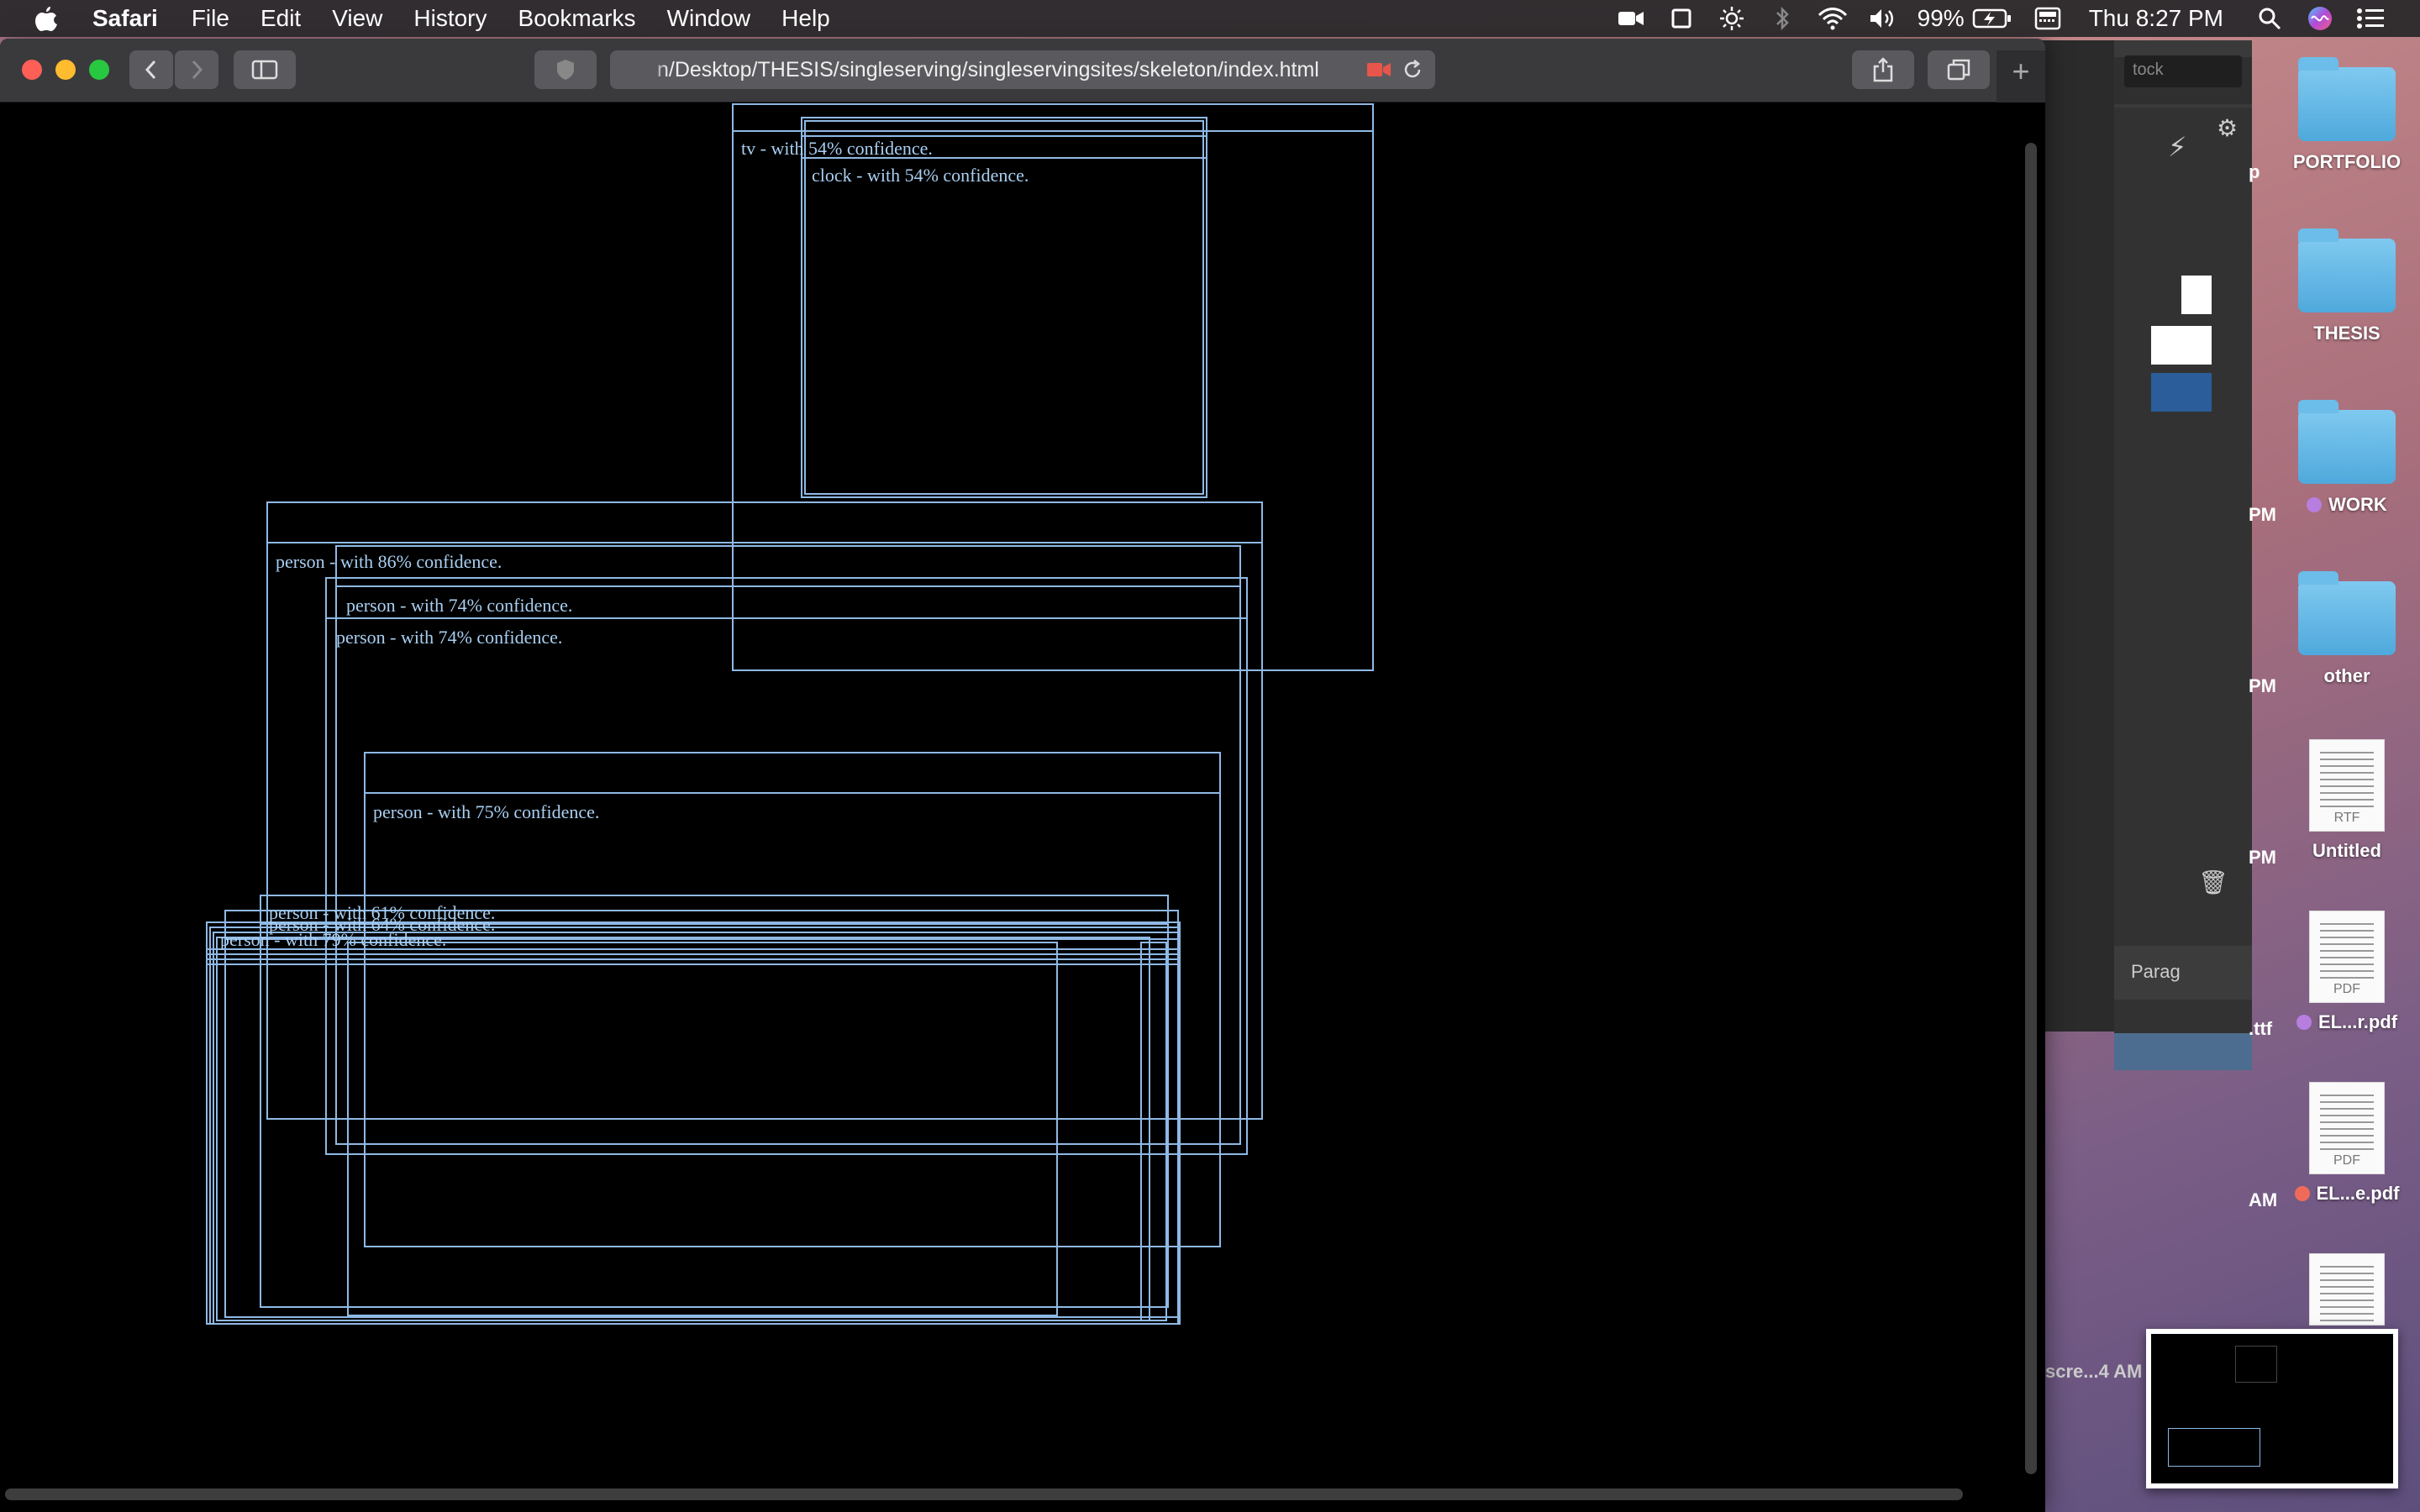 The height and width of the screenshot is (1512, 2420). What do you see at coordinates (837, 148) in the screenshot?
I see `detection-label-tv: tv - with 54% confidence.` at bounding box center [837, 148].